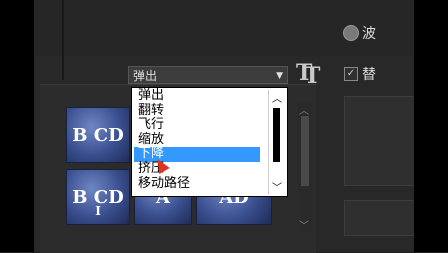 The width and height of the screenshot is (448, 253). Describe the element at coordinates (311, 74) in the screenshot. I see `text-style-icon: TT` at that location.